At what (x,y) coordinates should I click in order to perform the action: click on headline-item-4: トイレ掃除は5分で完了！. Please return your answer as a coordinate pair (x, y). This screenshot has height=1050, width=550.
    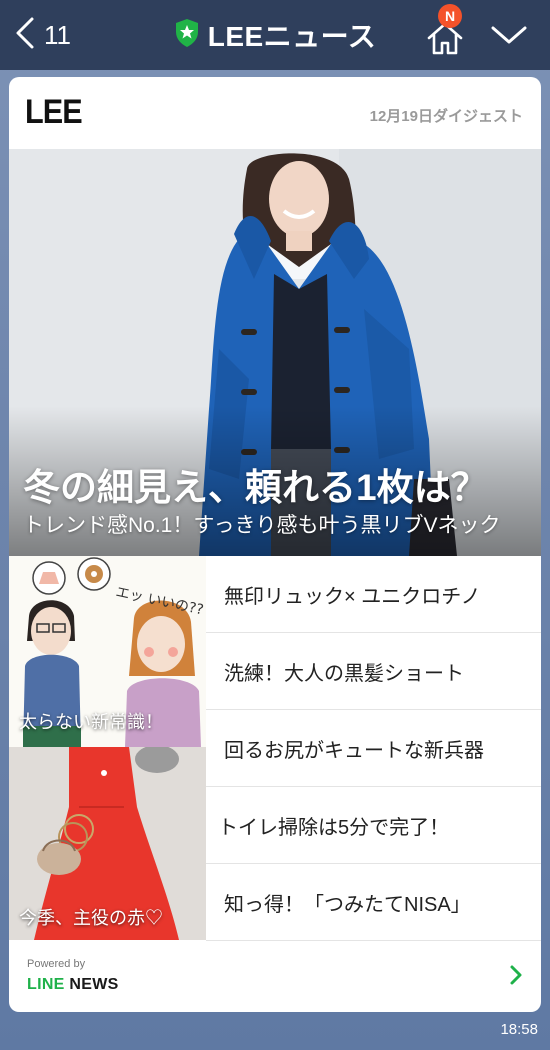
    Looking at the image, I should click on (373, 825).